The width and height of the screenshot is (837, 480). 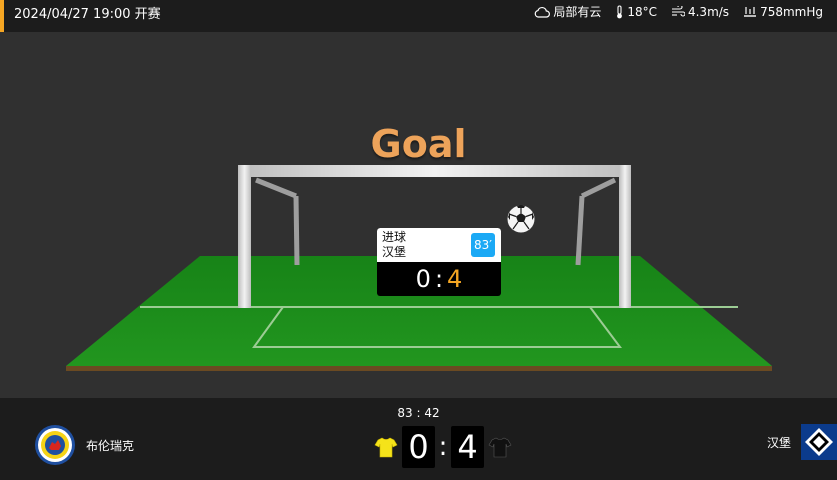 I want to click on away-jersey-icon, so click(x=500, y=447).